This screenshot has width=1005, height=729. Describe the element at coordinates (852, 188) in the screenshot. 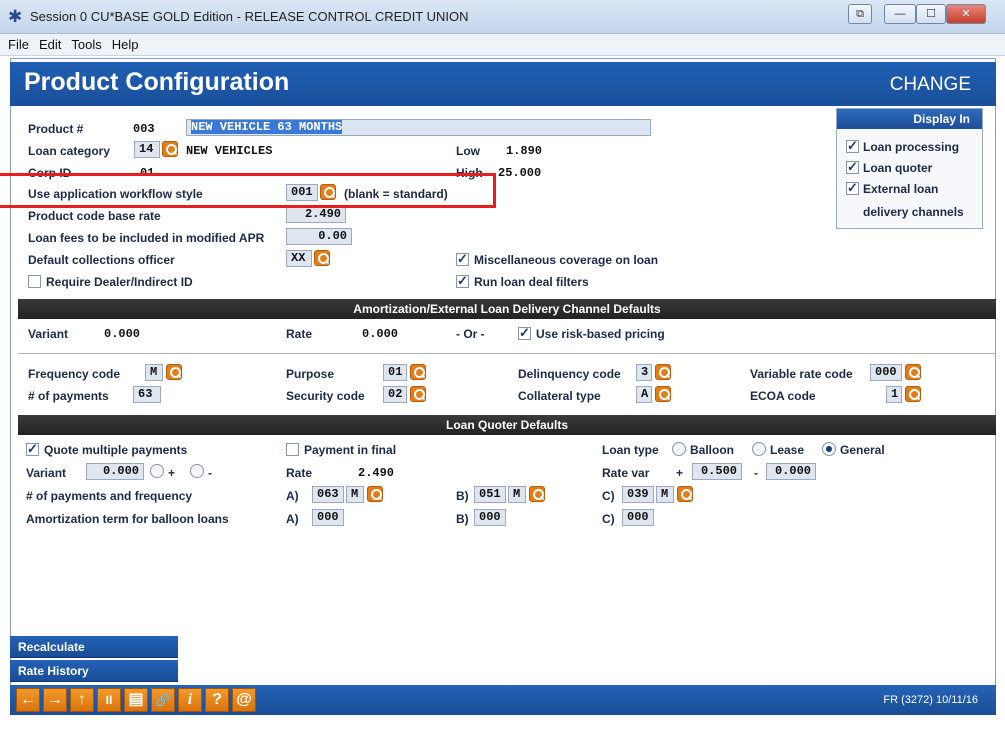

I see `external-loan-checkbox` at that location.